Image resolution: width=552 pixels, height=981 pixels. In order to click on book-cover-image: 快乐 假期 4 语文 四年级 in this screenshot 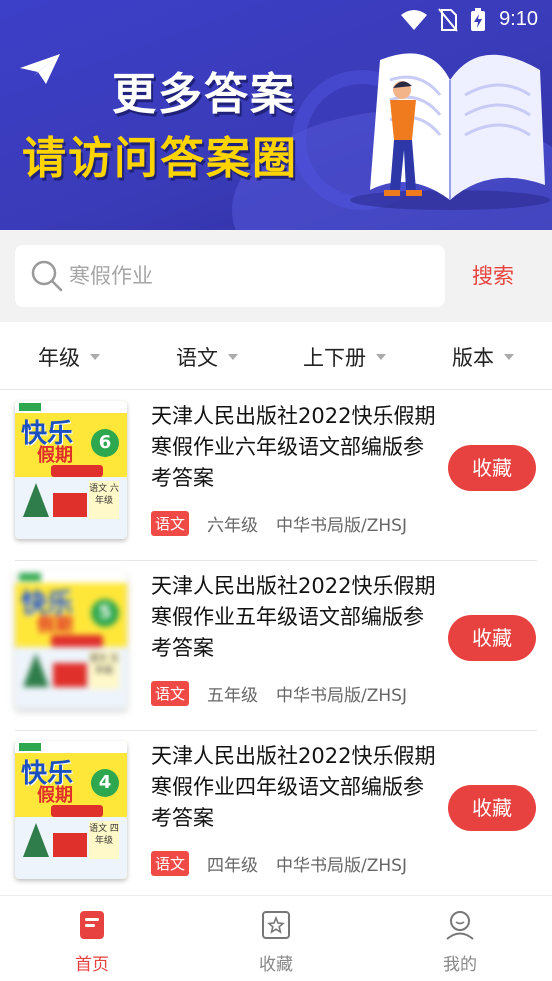, I will do `click(71, 810)`.